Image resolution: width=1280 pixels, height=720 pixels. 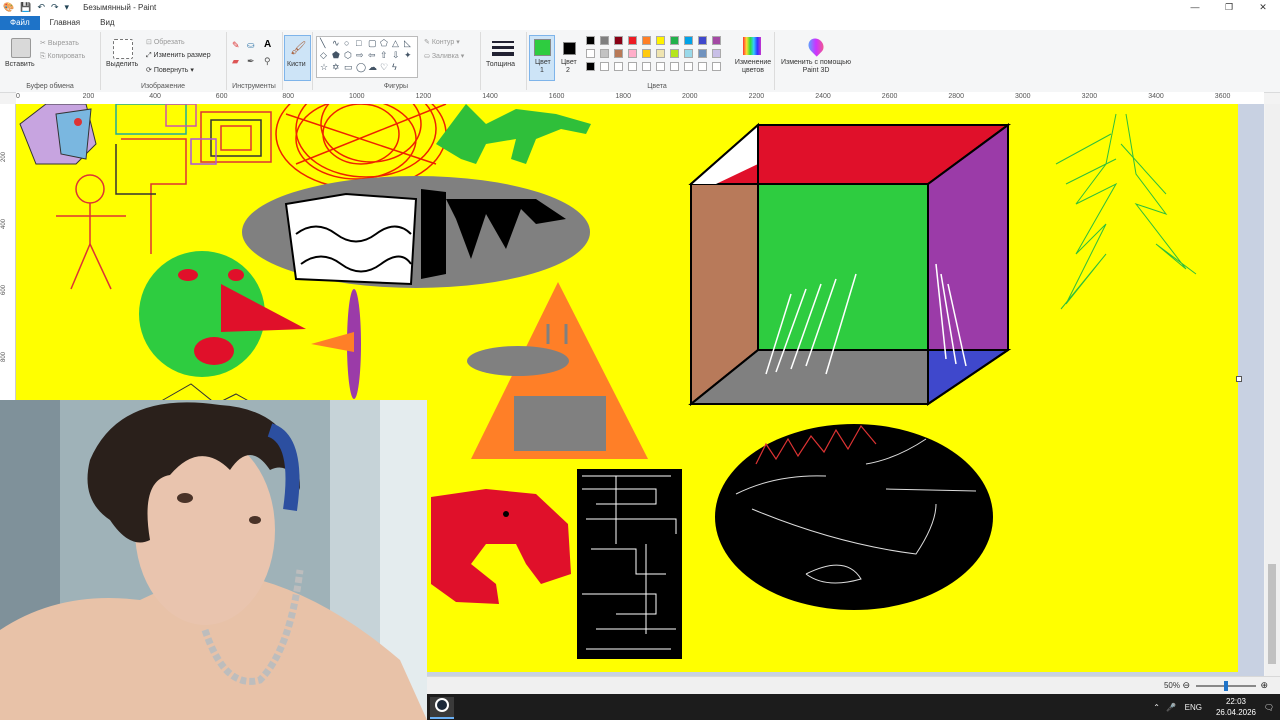 What do you see at coordinates (1272, 390) in the screenshot?
I see `vertical-scrollbar` at bounding box center [1272, 390].